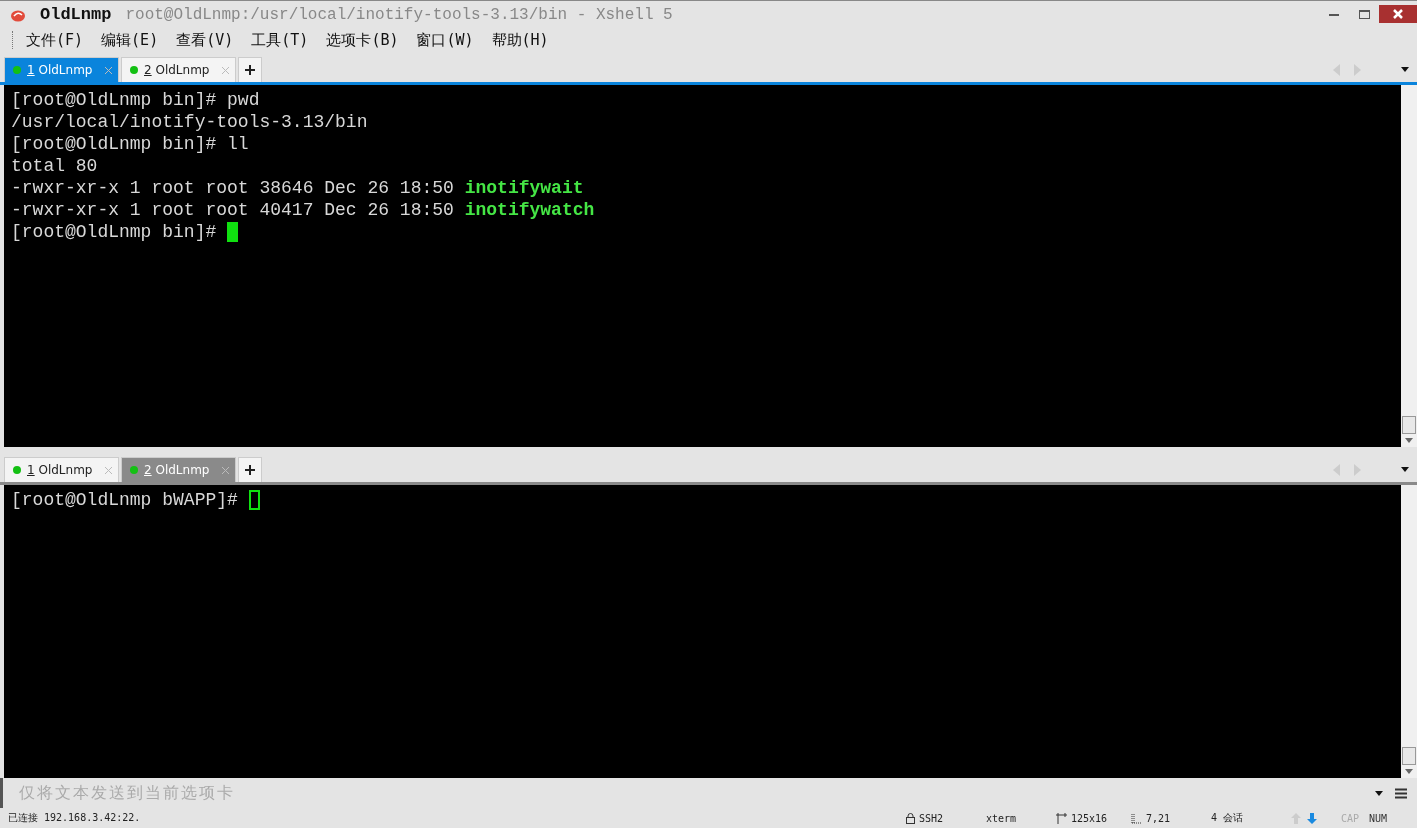  What do you see at coordinates (1311, 818) in the screenshot?
I see `download-arrow-icon` at bounding box center [1311, 818].